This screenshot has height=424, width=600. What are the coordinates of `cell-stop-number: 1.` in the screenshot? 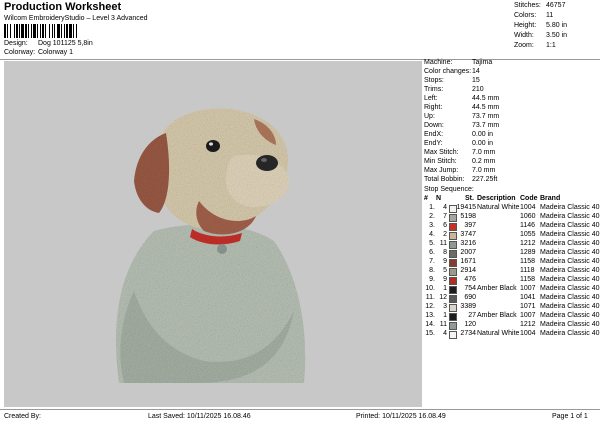 It's located at (432, 207).